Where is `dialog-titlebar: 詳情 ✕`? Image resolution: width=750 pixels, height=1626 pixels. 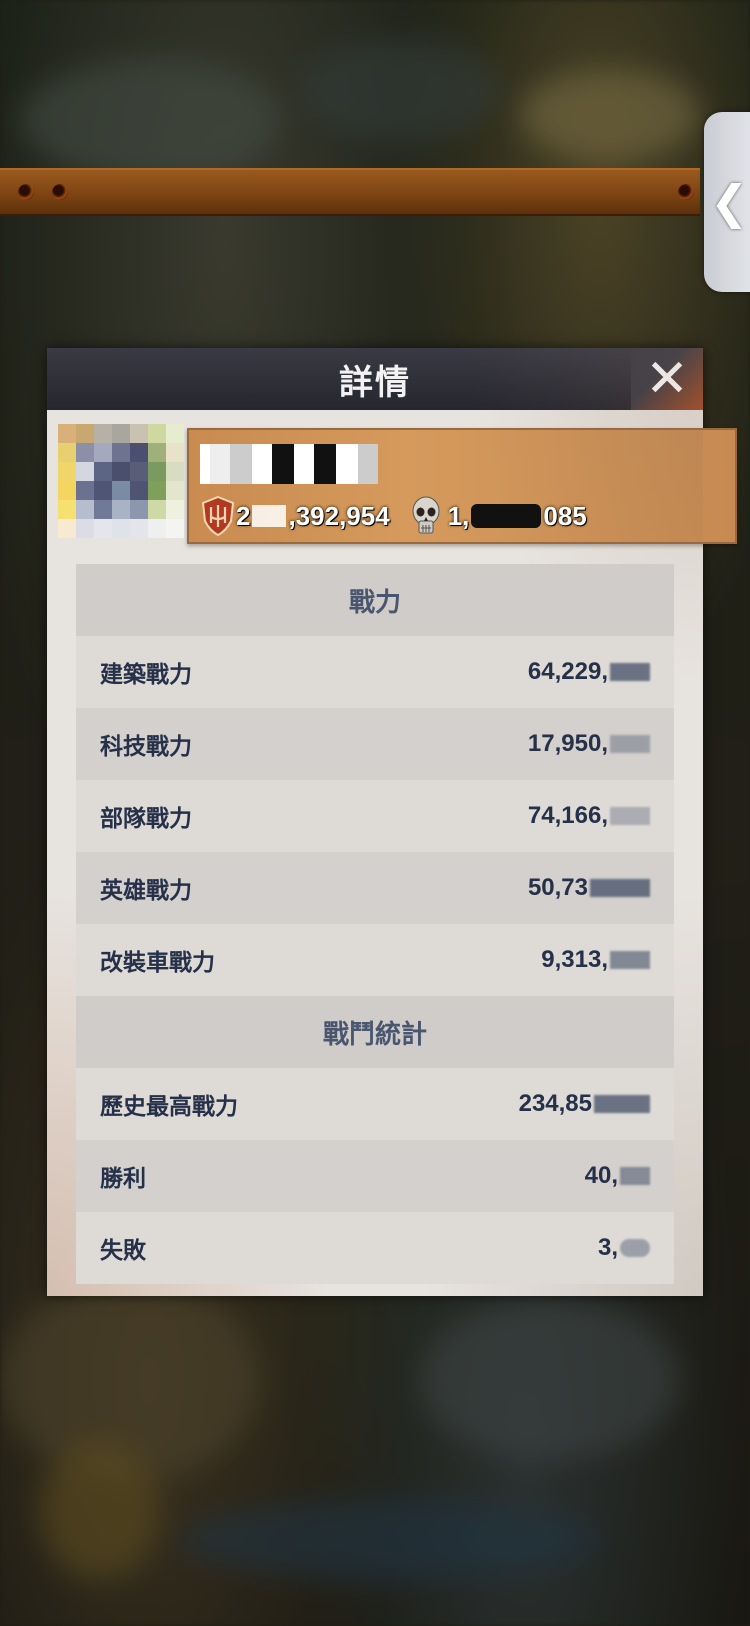
dialog-titlebar: 詳情 ✕ is located at coordinates (375, 379).